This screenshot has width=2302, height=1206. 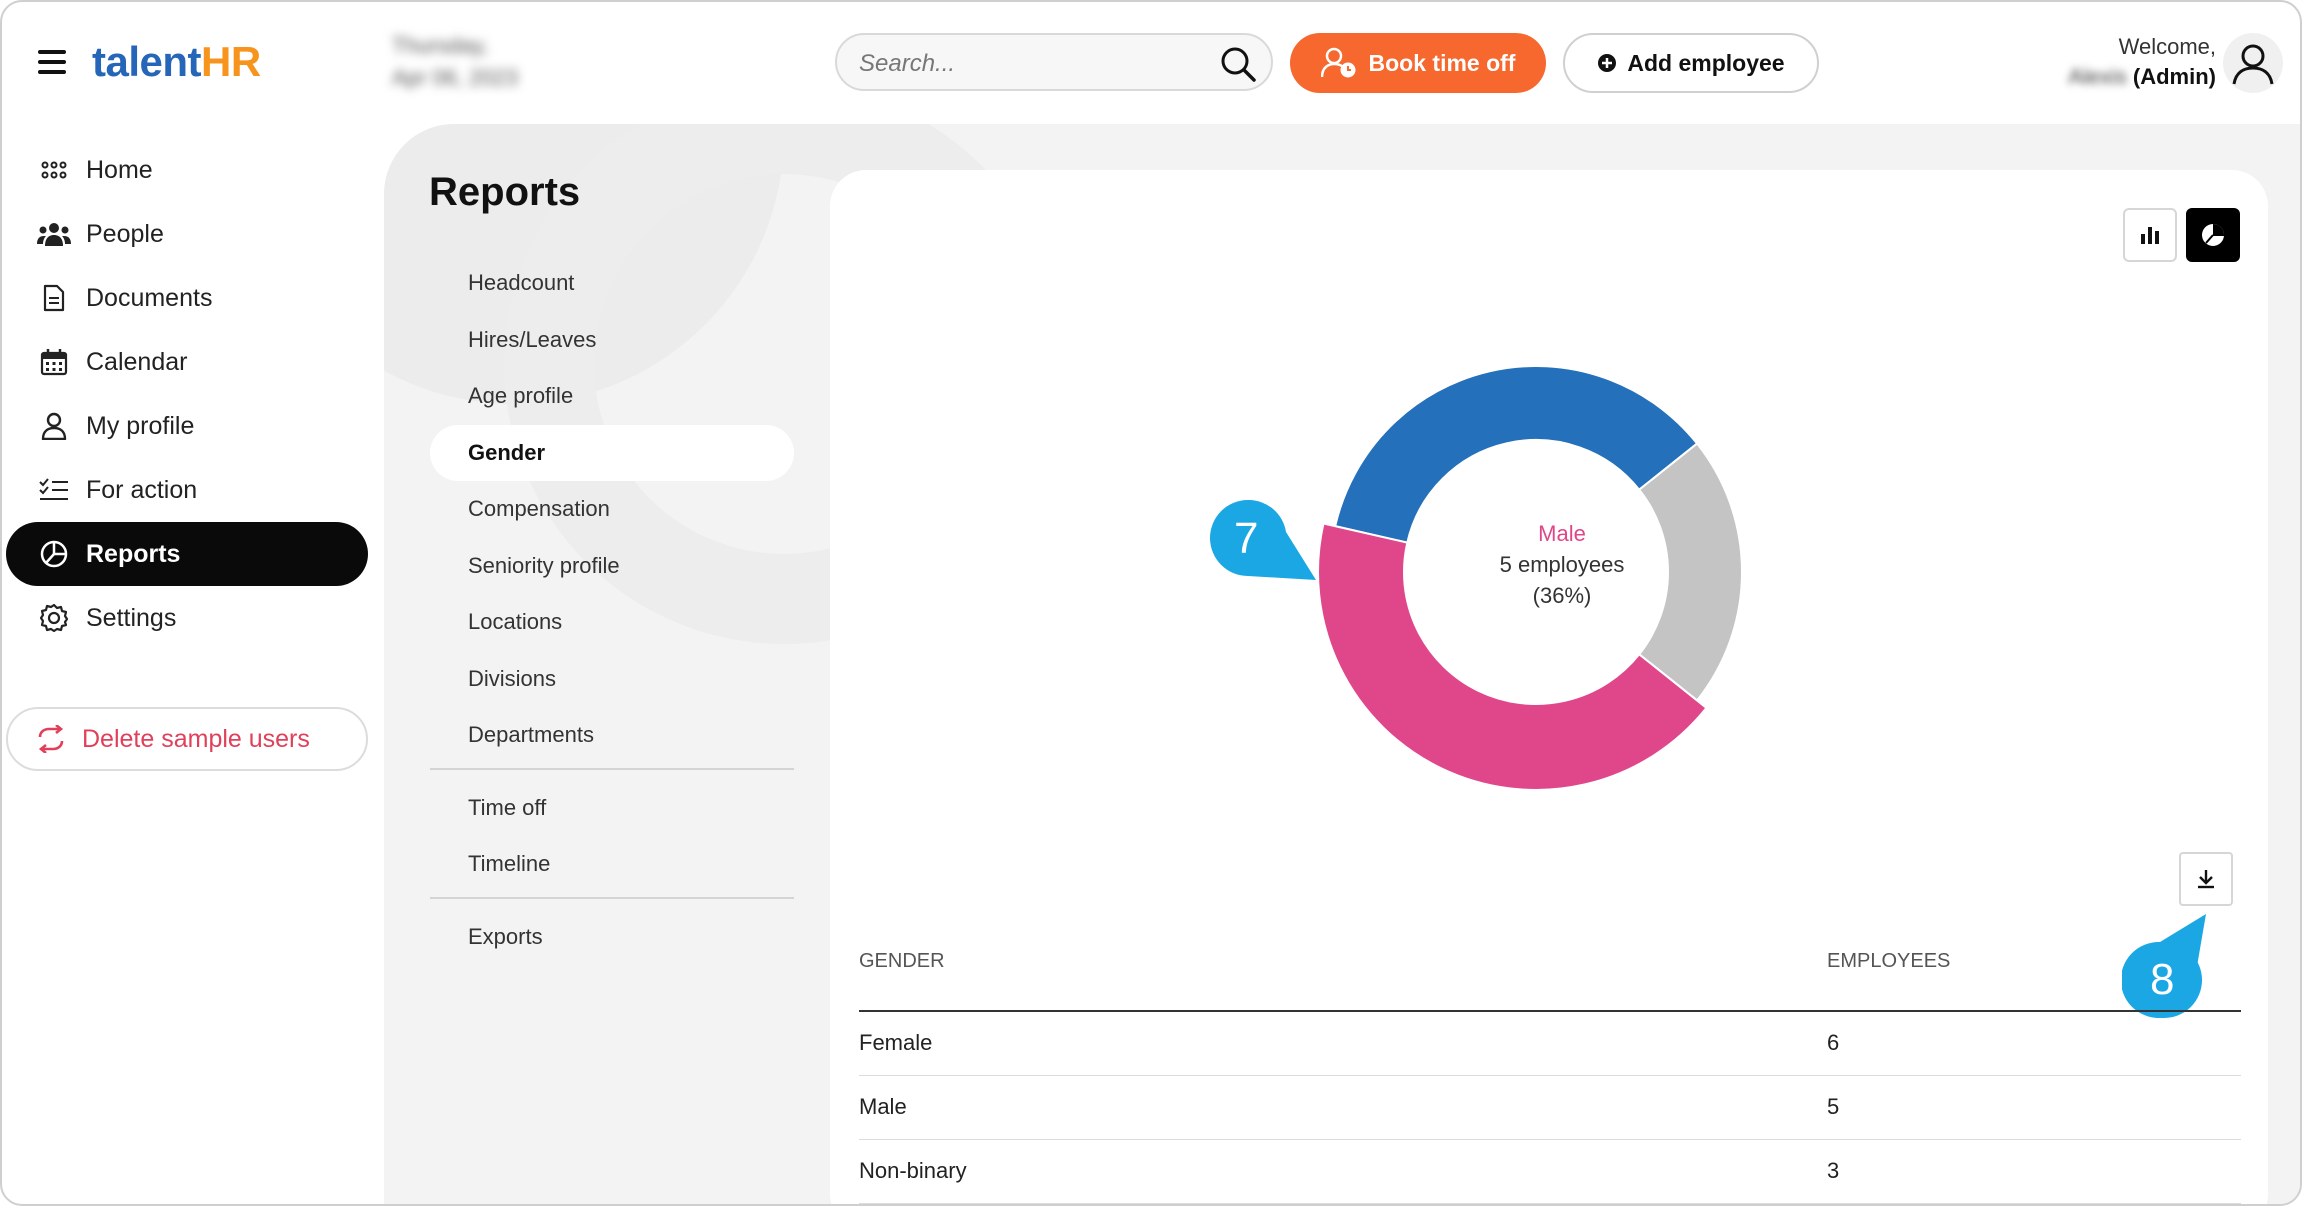 I want to click on sidebar-item-people: People, so click(x=187, y=234).